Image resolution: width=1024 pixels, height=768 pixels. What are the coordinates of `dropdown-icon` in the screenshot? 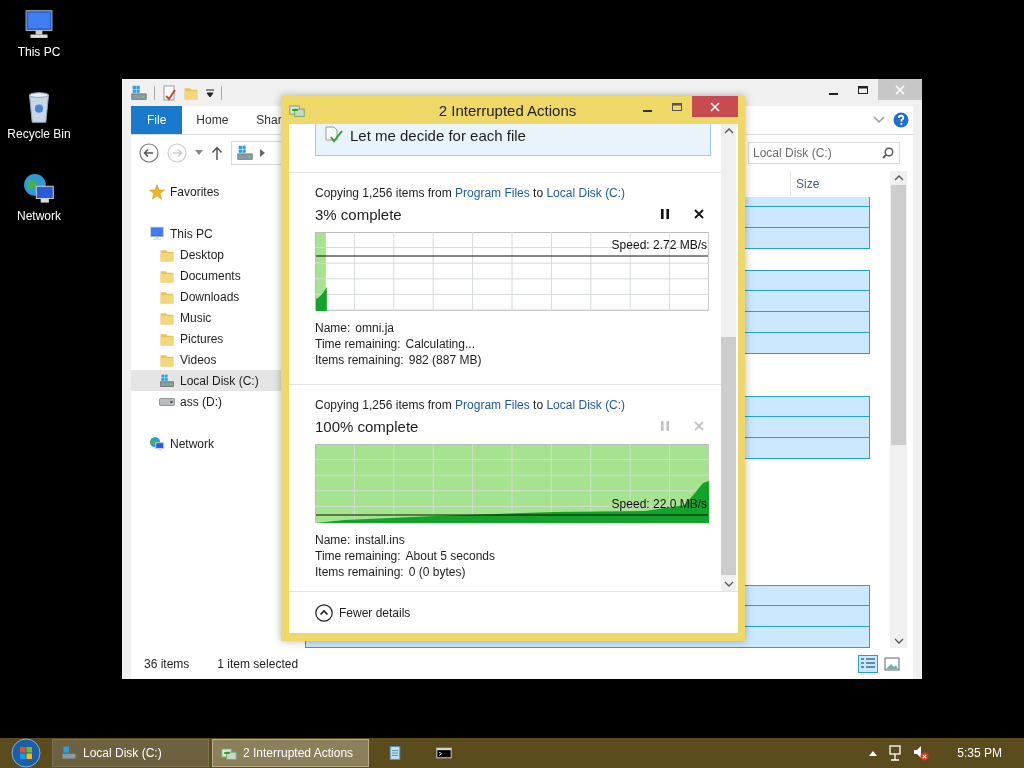 It's located at (210, 92).